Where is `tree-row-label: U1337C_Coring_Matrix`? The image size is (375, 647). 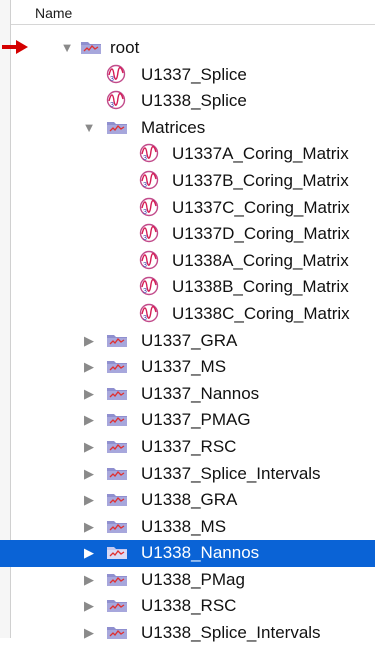
tree-row-label: U1337C_Coring_Matrix is located at coordinates (261, 207).